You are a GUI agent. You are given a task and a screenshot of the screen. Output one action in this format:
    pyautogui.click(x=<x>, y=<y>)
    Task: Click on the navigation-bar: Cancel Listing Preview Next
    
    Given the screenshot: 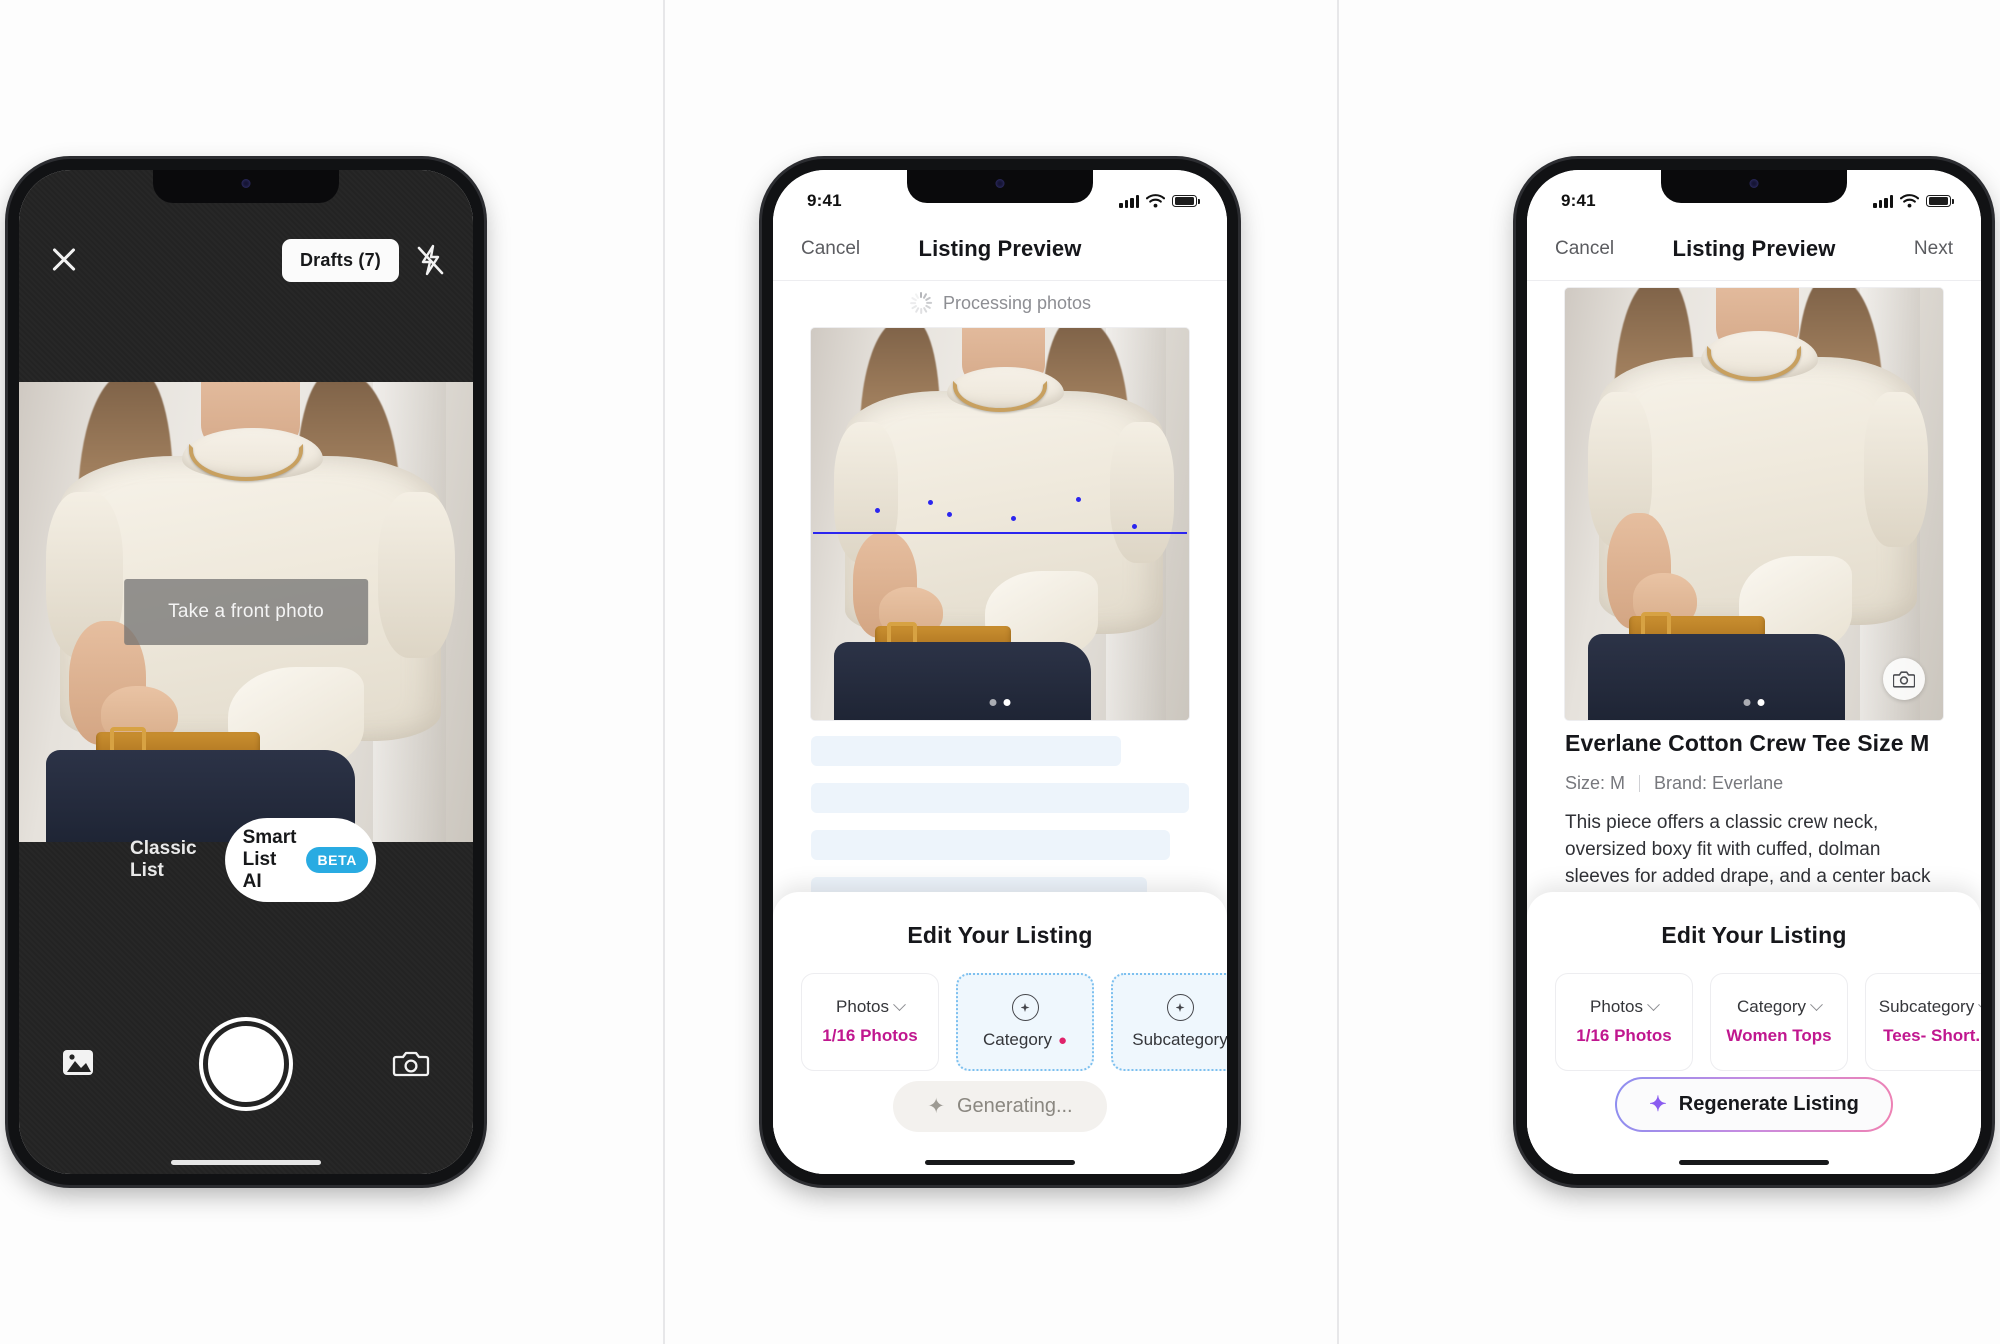 What is the action you would take?
    pyautogui.click(x=1754, y=249)
    